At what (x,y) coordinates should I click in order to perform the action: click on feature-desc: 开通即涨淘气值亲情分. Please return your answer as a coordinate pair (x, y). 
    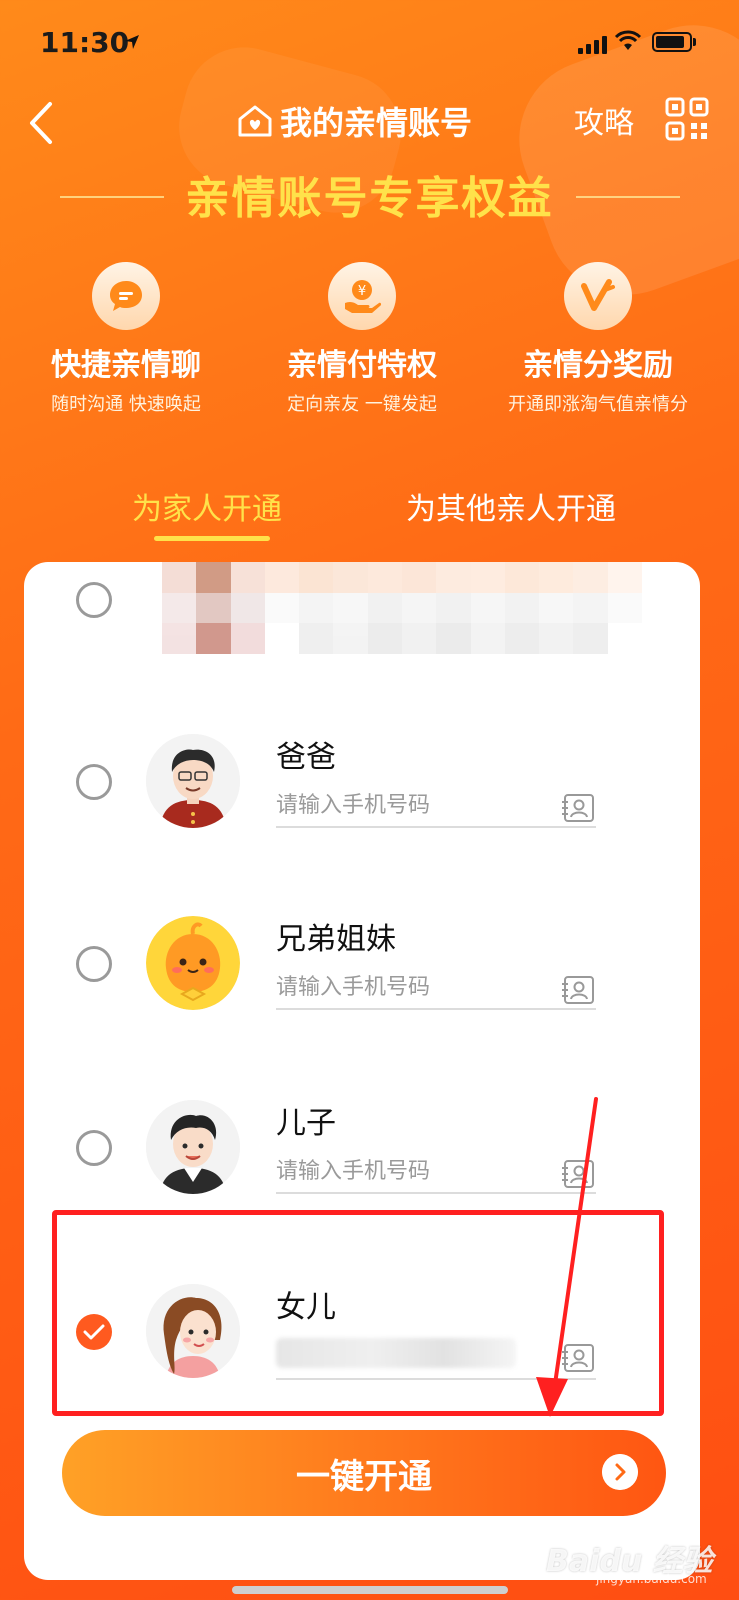
    Looking at the image, I should click on (598, 404).